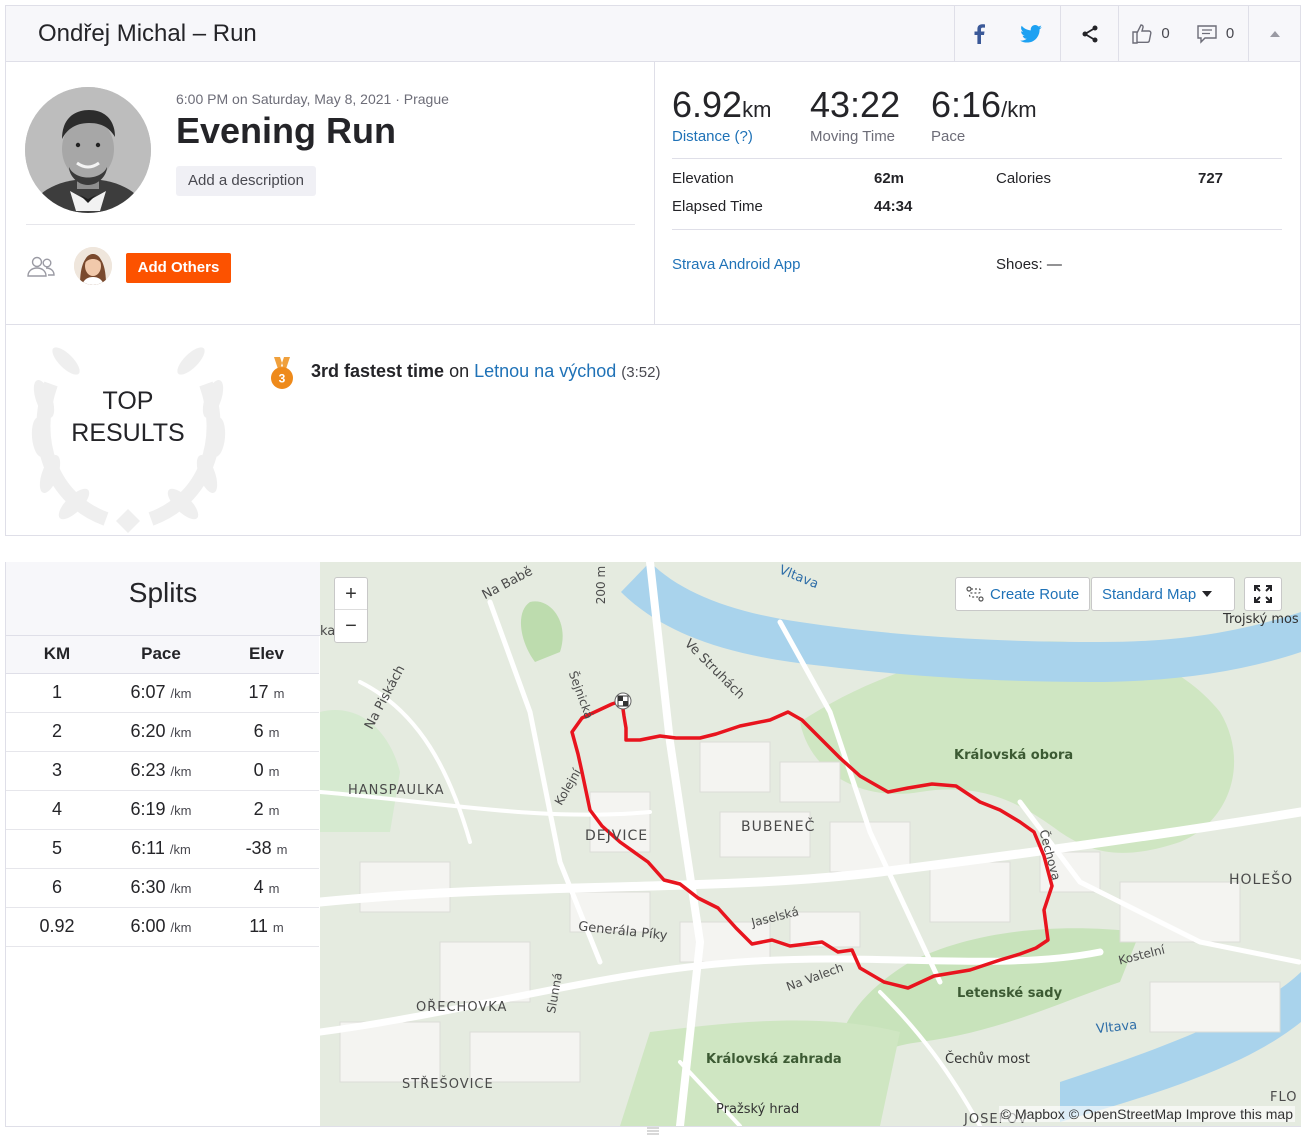  I want to click on zoom-out-button: −, so click(351, 626).